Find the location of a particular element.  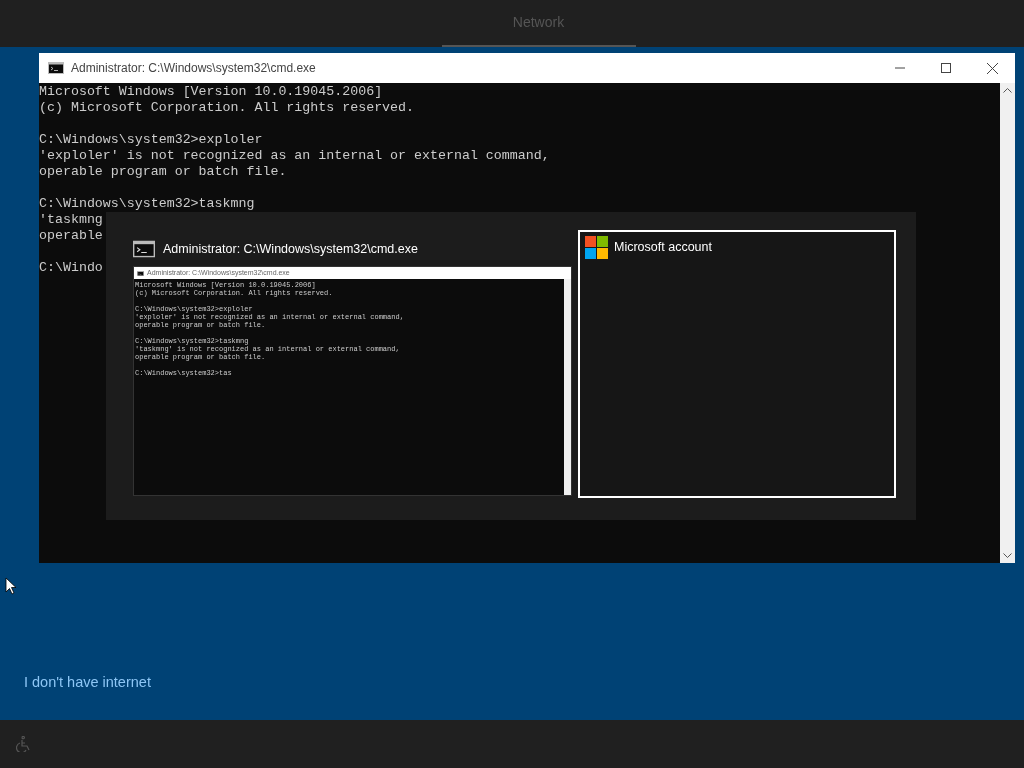

close-icon is located at coordinates (992, 68).